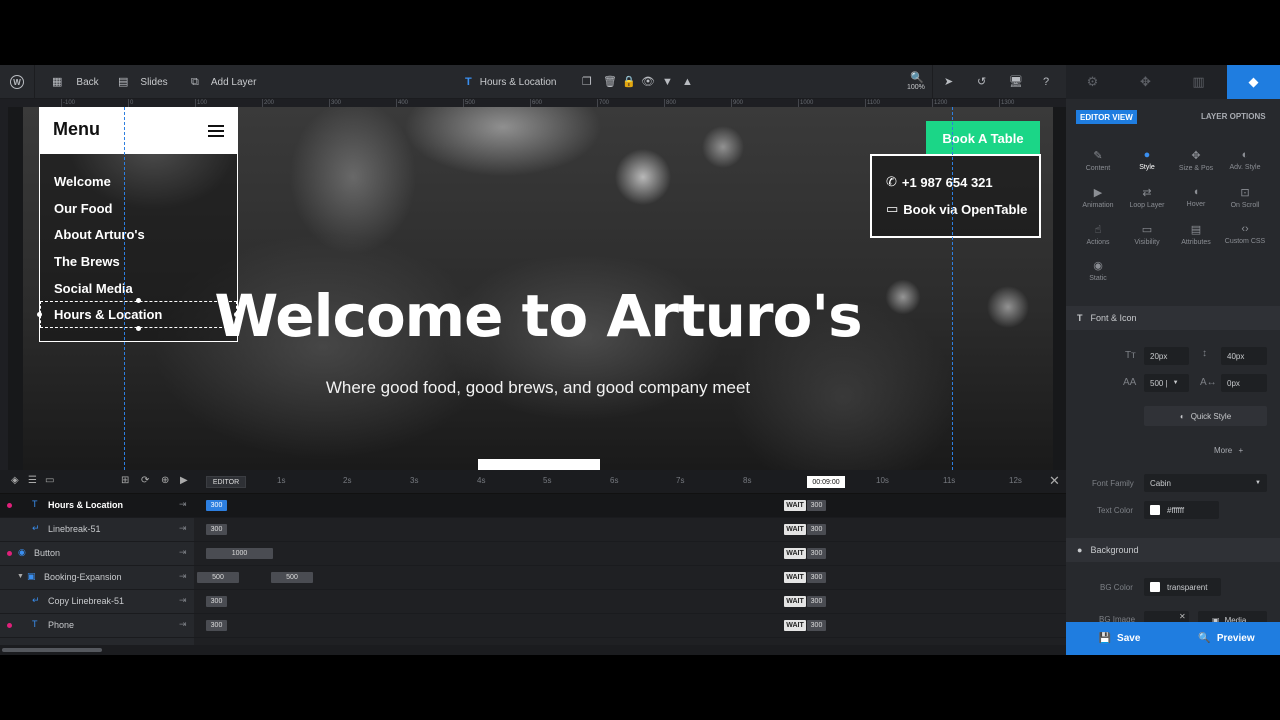  What do you see at coordinates (687, 82) in the screenshot?
I see `layer-up-button: ▲` at bounding box center [687, 82].